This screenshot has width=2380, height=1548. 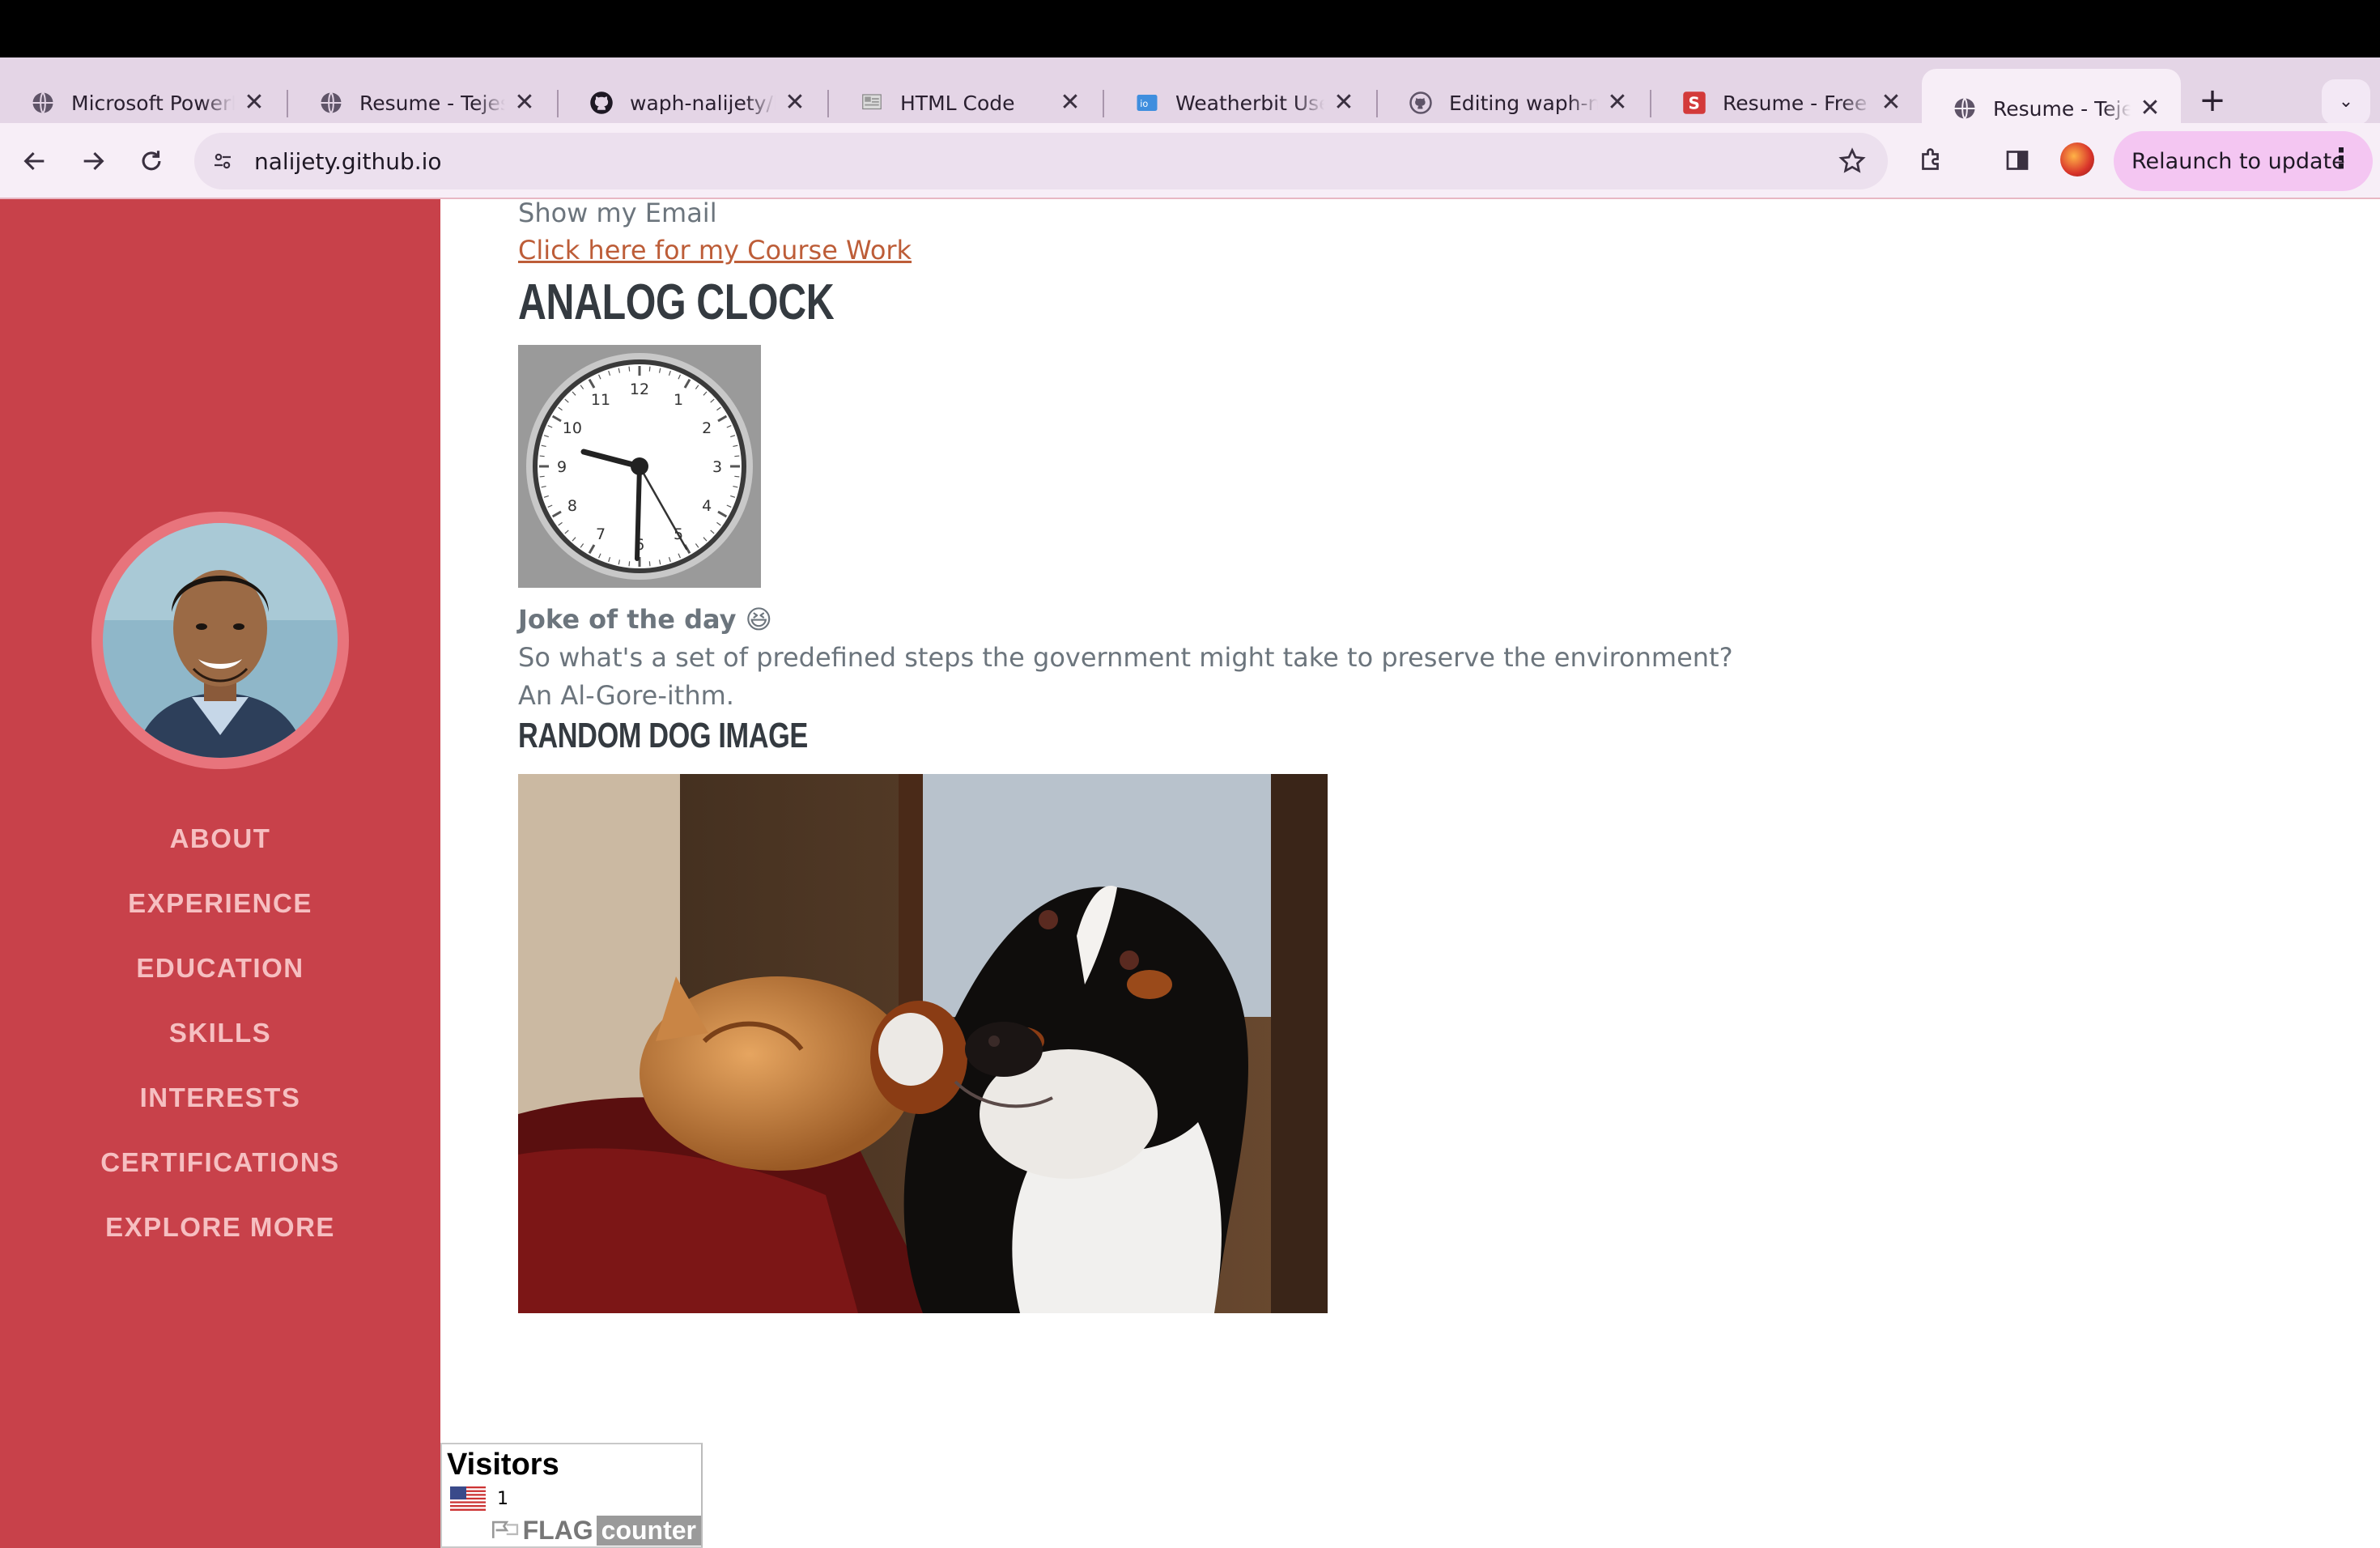 What do you see at coordinates (645, 620) in the screenshot?
I see `joke-title: Joke of the day 😆` at bounding box center [645, 620].